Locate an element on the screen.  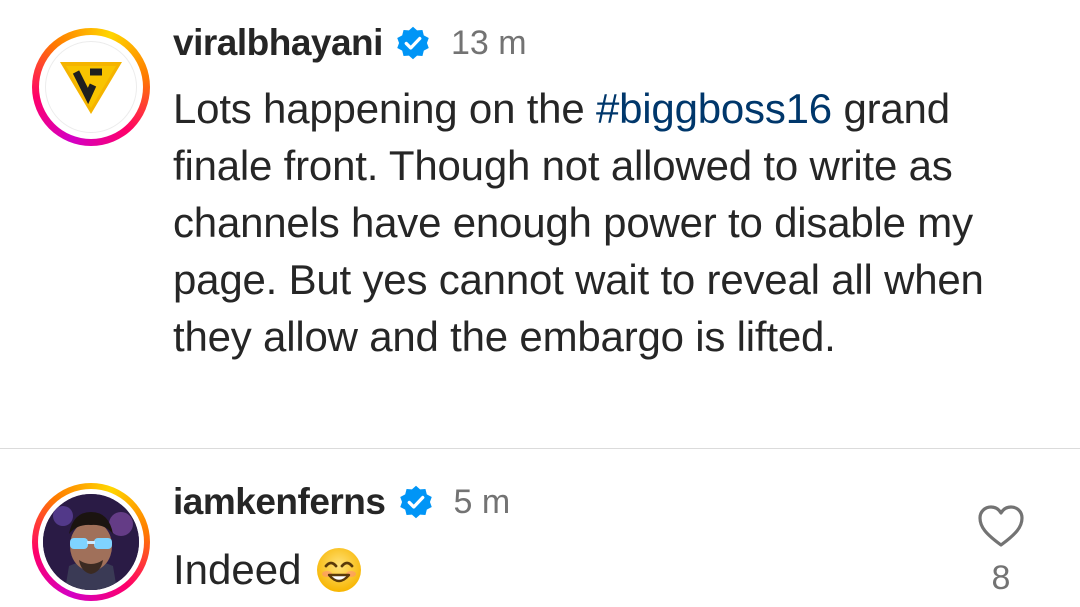
user-photo-icon is located at coordinates (91, 542).